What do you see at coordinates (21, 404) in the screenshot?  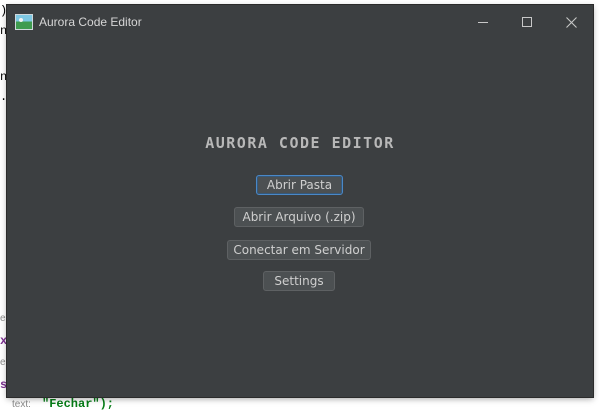 I see `bg-code-param-hint: text:` at bounding box center [21, 404].